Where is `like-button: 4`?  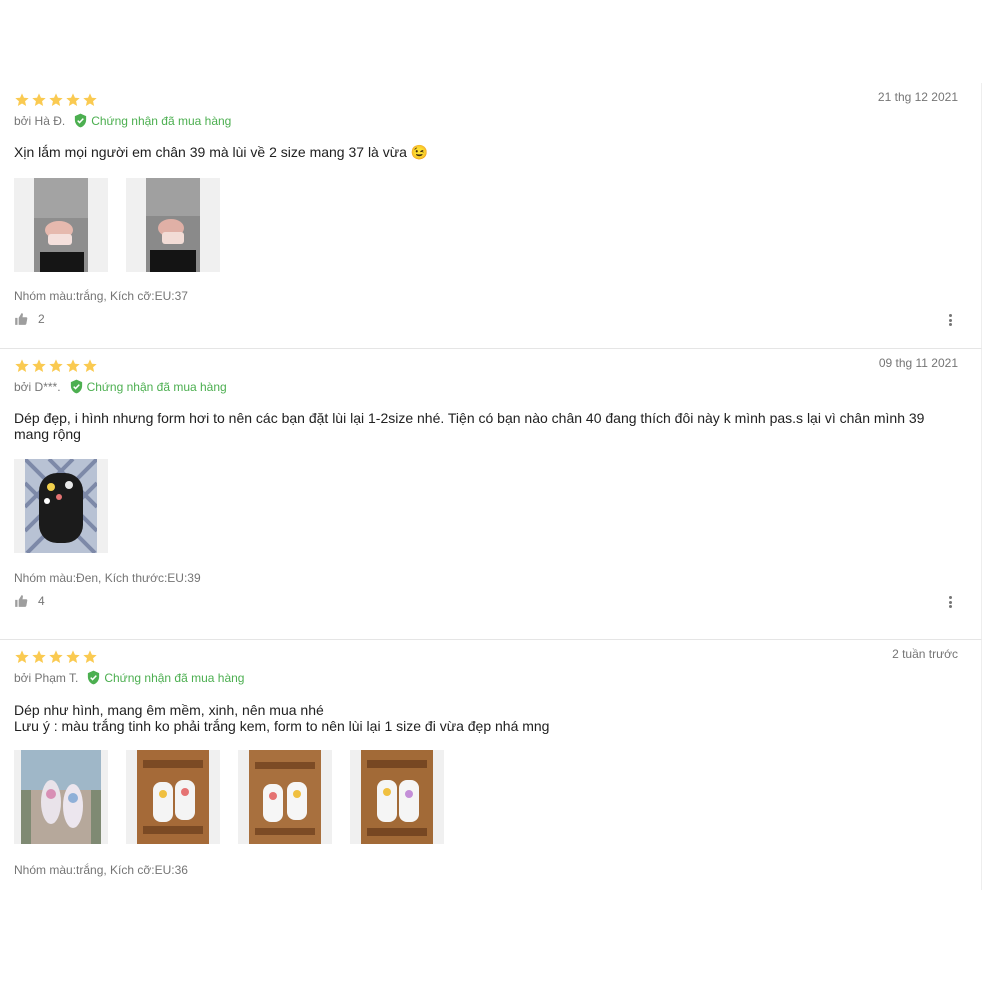 like-button: 4 is located at coordinates (29, 601).